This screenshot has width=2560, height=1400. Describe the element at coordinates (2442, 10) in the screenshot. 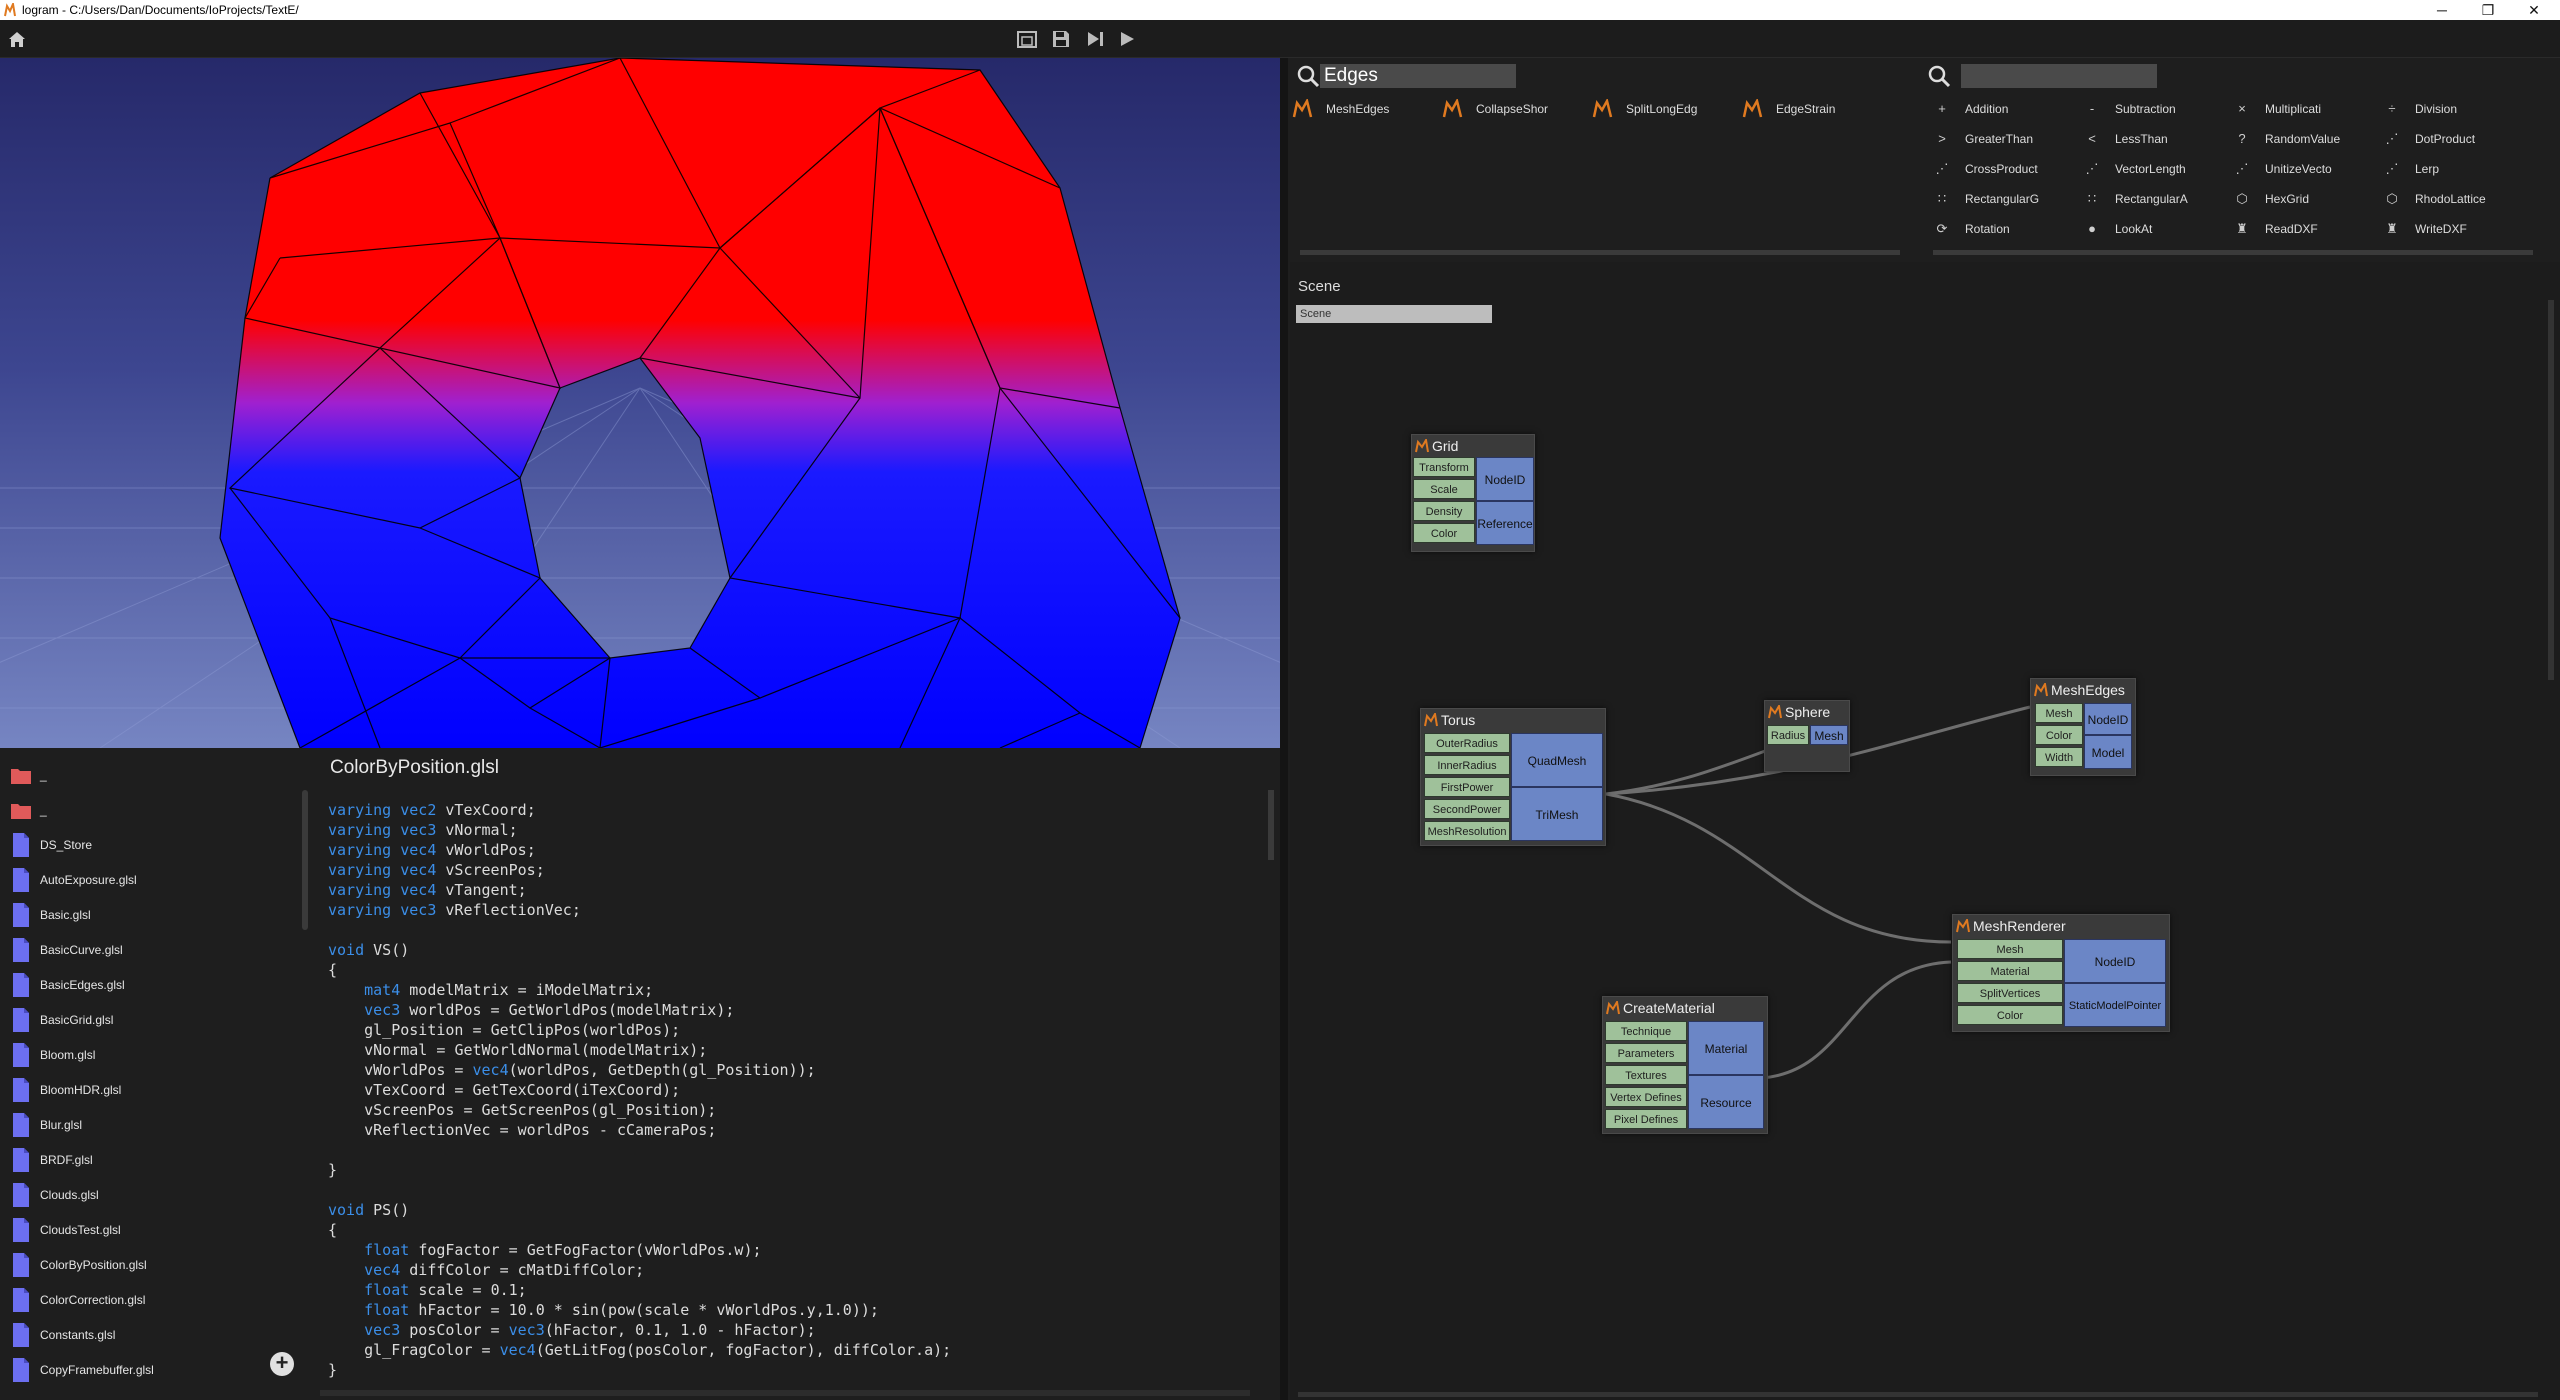

I see `minimize-icon: ─` at that location.